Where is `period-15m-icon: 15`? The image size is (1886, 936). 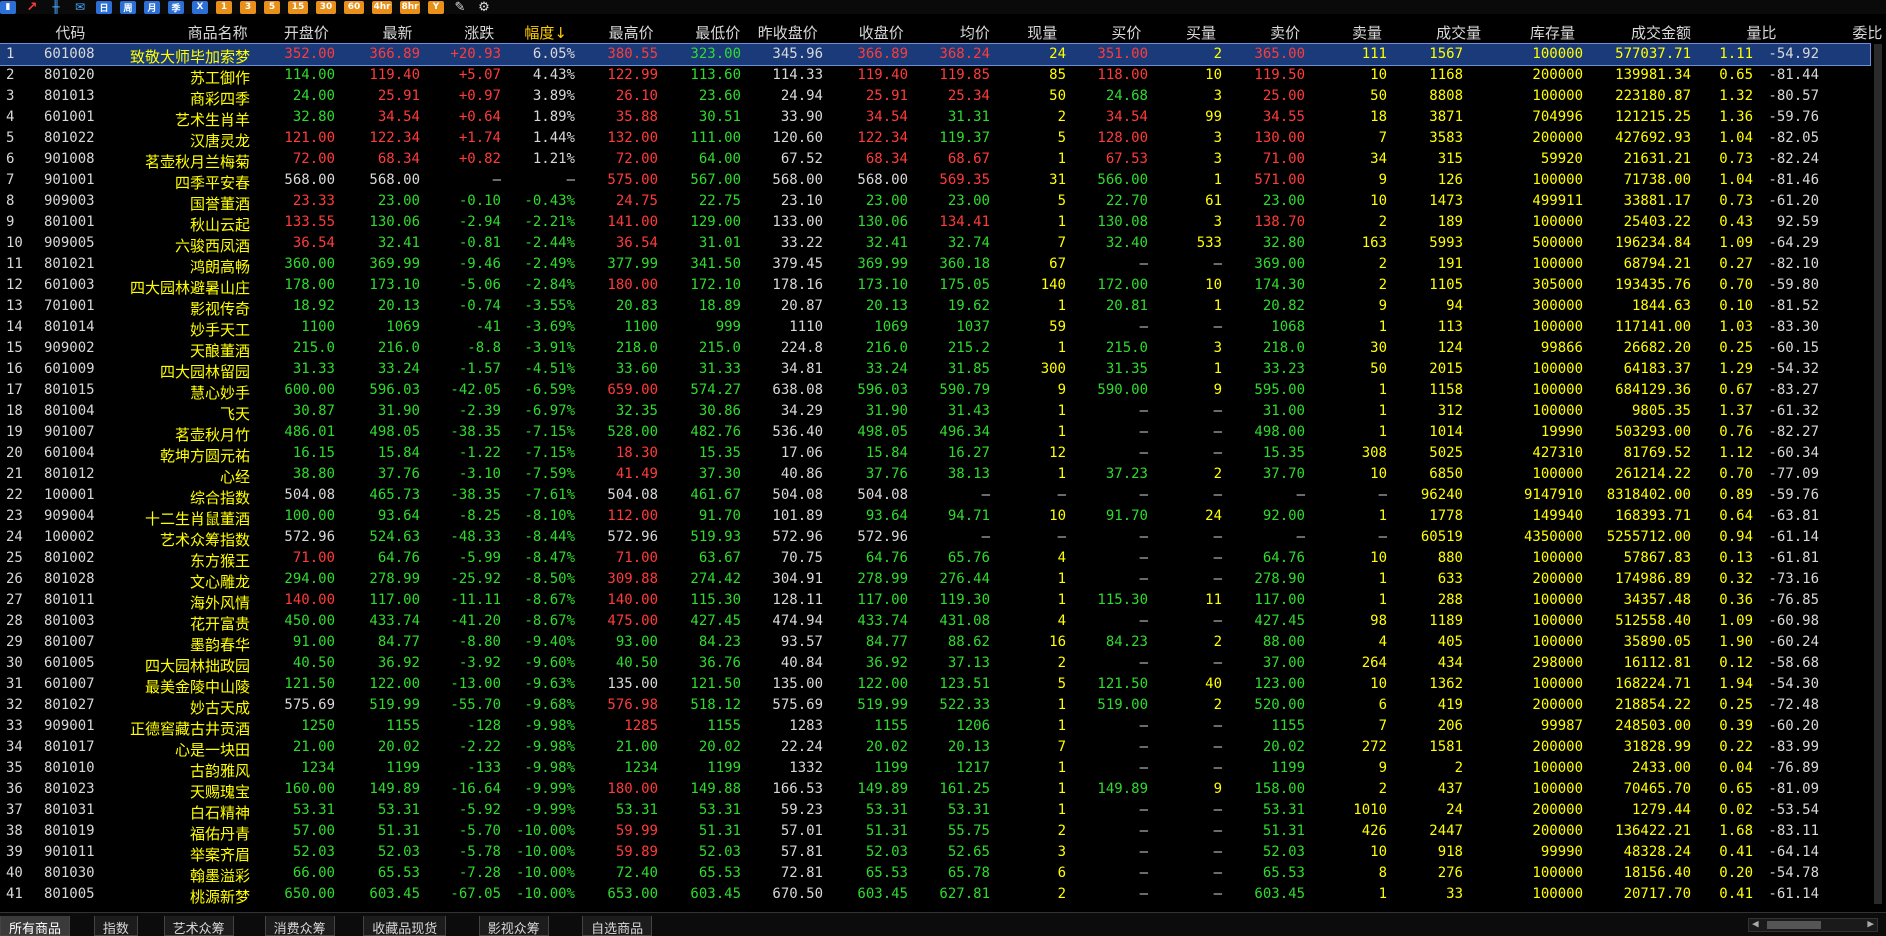 period-15m-icon: 15 is located at coordinates (298, 7).